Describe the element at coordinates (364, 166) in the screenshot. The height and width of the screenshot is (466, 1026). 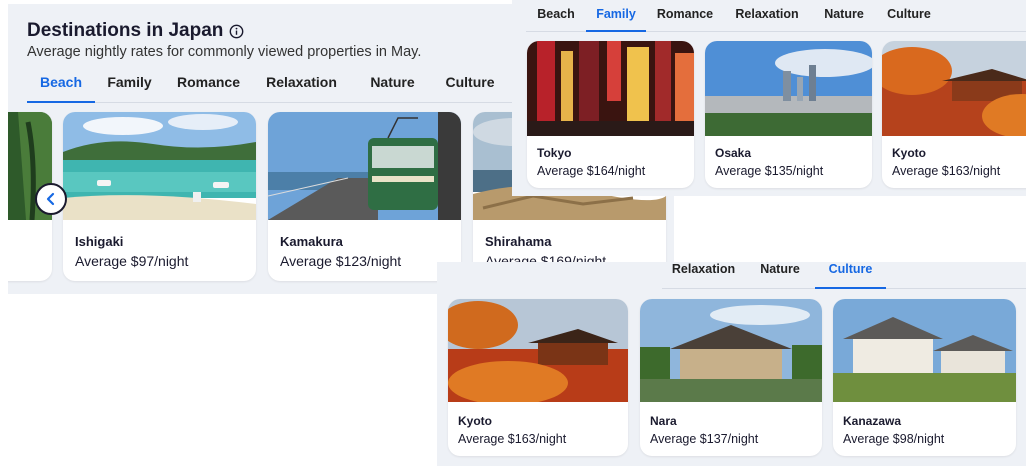
I see `destination-image-kamakura` at that location.